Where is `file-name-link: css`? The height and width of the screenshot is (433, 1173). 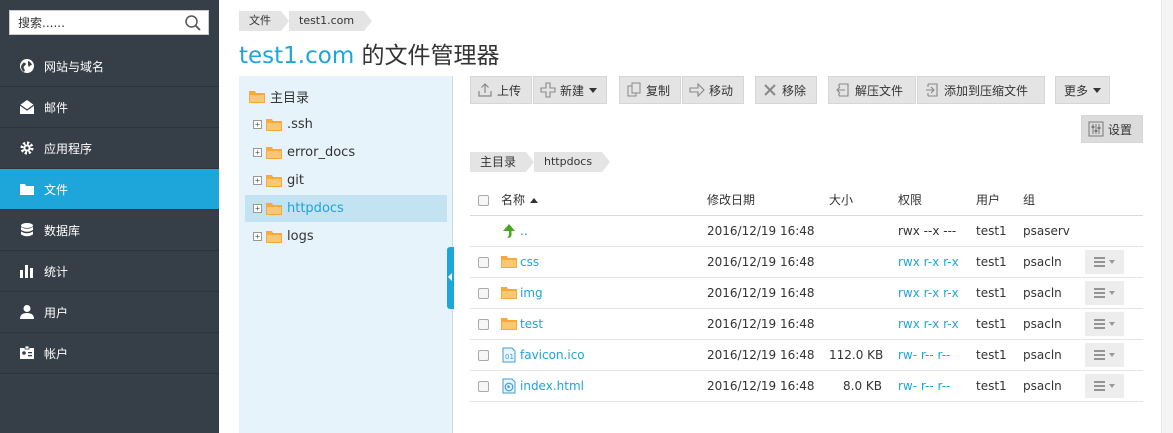
file-name-link: css is located at coordinates (529, 262).